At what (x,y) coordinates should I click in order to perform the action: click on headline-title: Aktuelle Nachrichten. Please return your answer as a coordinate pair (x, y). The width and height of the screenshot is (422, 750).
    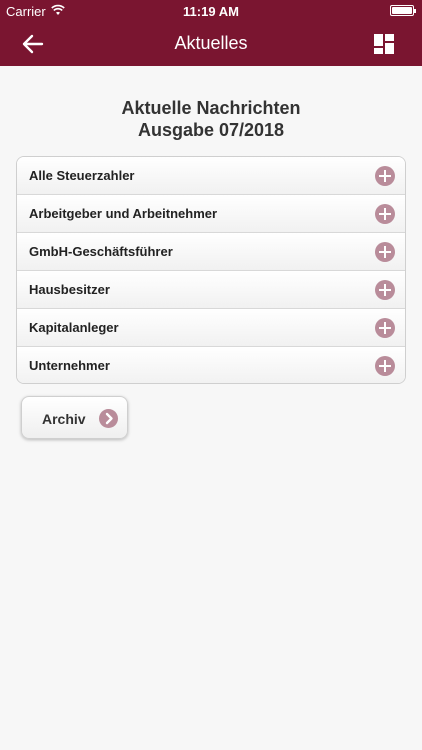
    Looking at the image, I should click on (211, 108).